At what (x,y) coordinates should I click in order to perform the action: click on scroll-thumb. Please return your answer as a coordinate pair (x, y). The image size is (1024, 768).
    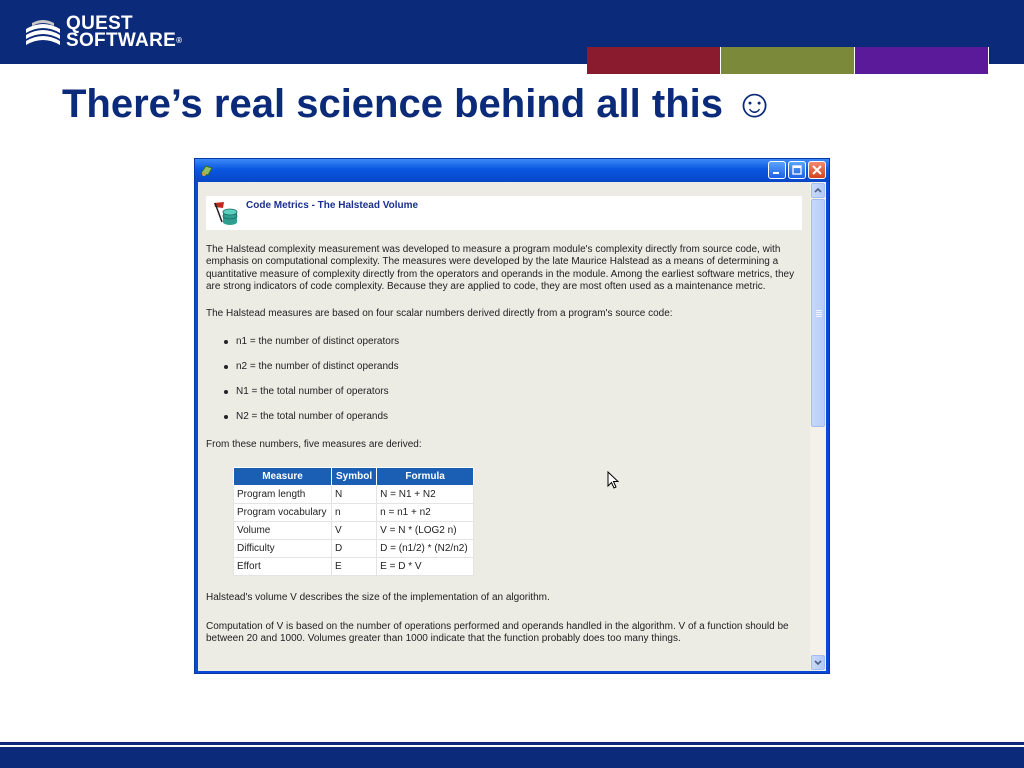
    Looking at the image, I should click on (818, 313).